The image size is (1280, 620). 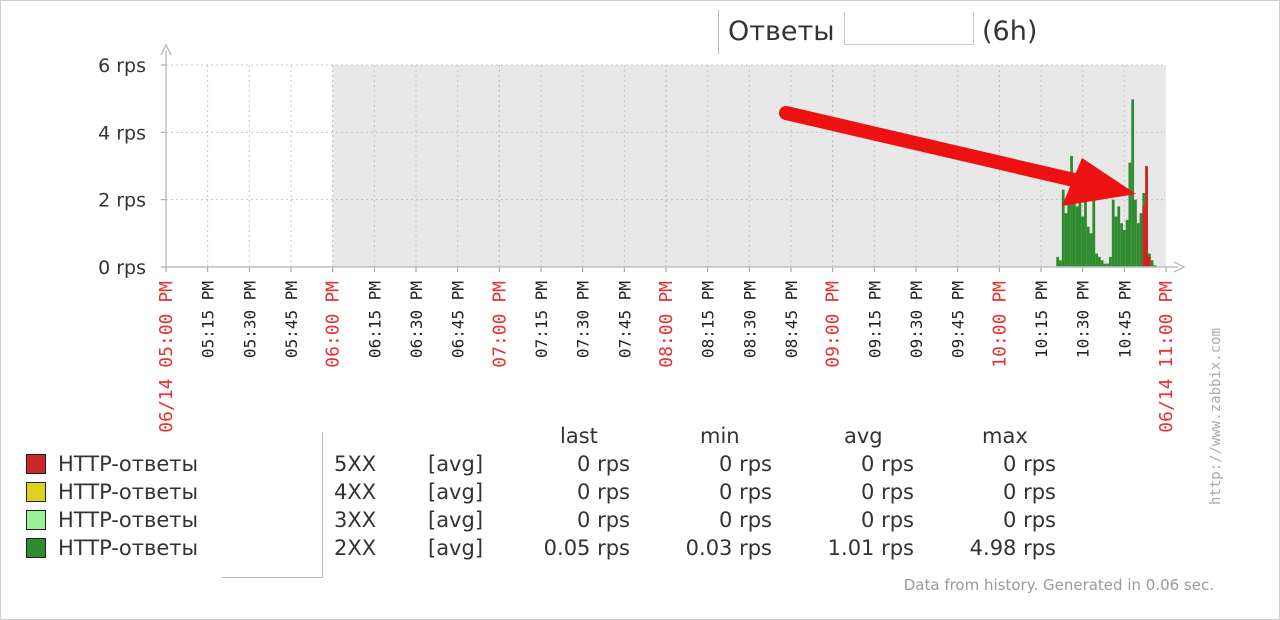 I want to click on x-tick-label: 07:30 PM, so click(x=583, y=319).